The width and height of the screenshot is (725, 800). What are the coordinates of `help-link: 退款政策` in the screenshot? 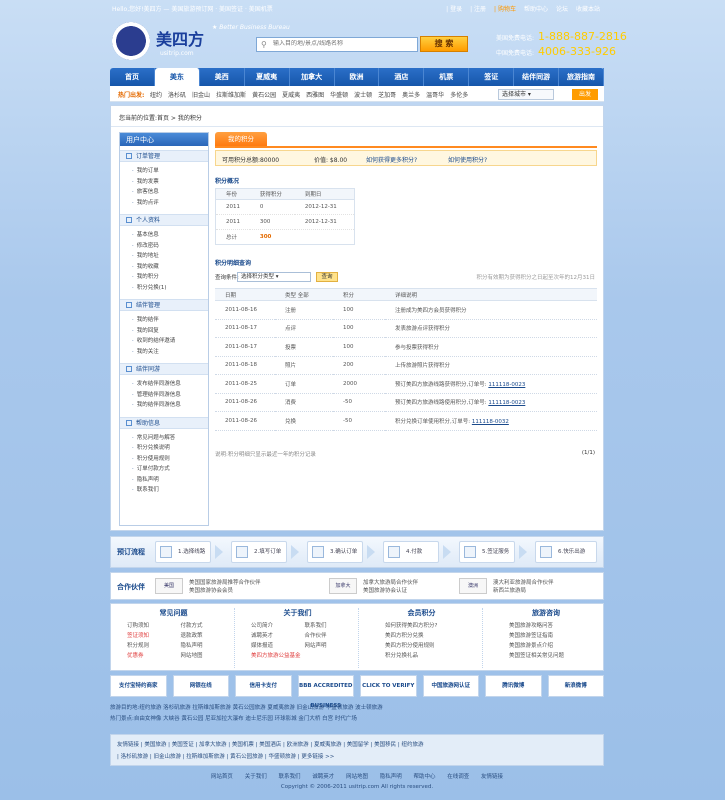 It's located at (208, 635).